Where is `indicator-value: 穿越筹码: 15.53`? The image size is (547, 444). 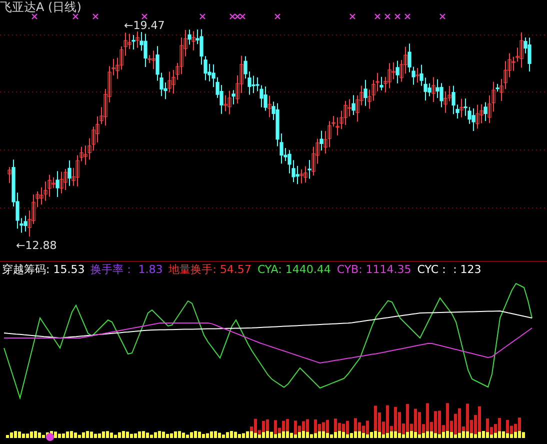
indicator-value: 穿越筹码: 15.53 is located at coordinates (43, 270).